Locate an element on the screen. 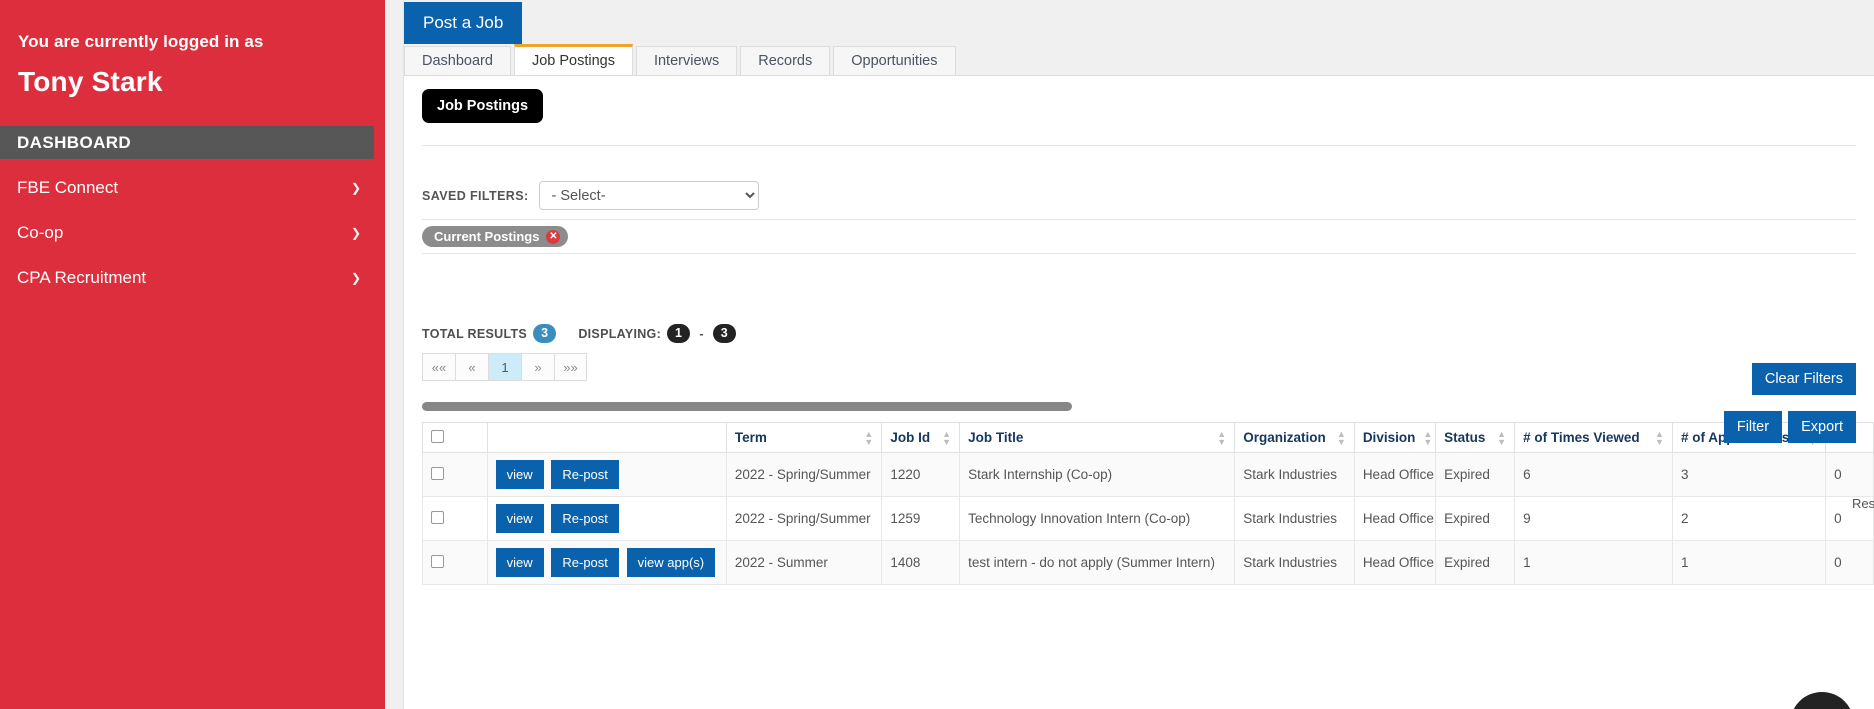  header-organization: Organization ▲ ▼ is located at coordinates (1294, 437).